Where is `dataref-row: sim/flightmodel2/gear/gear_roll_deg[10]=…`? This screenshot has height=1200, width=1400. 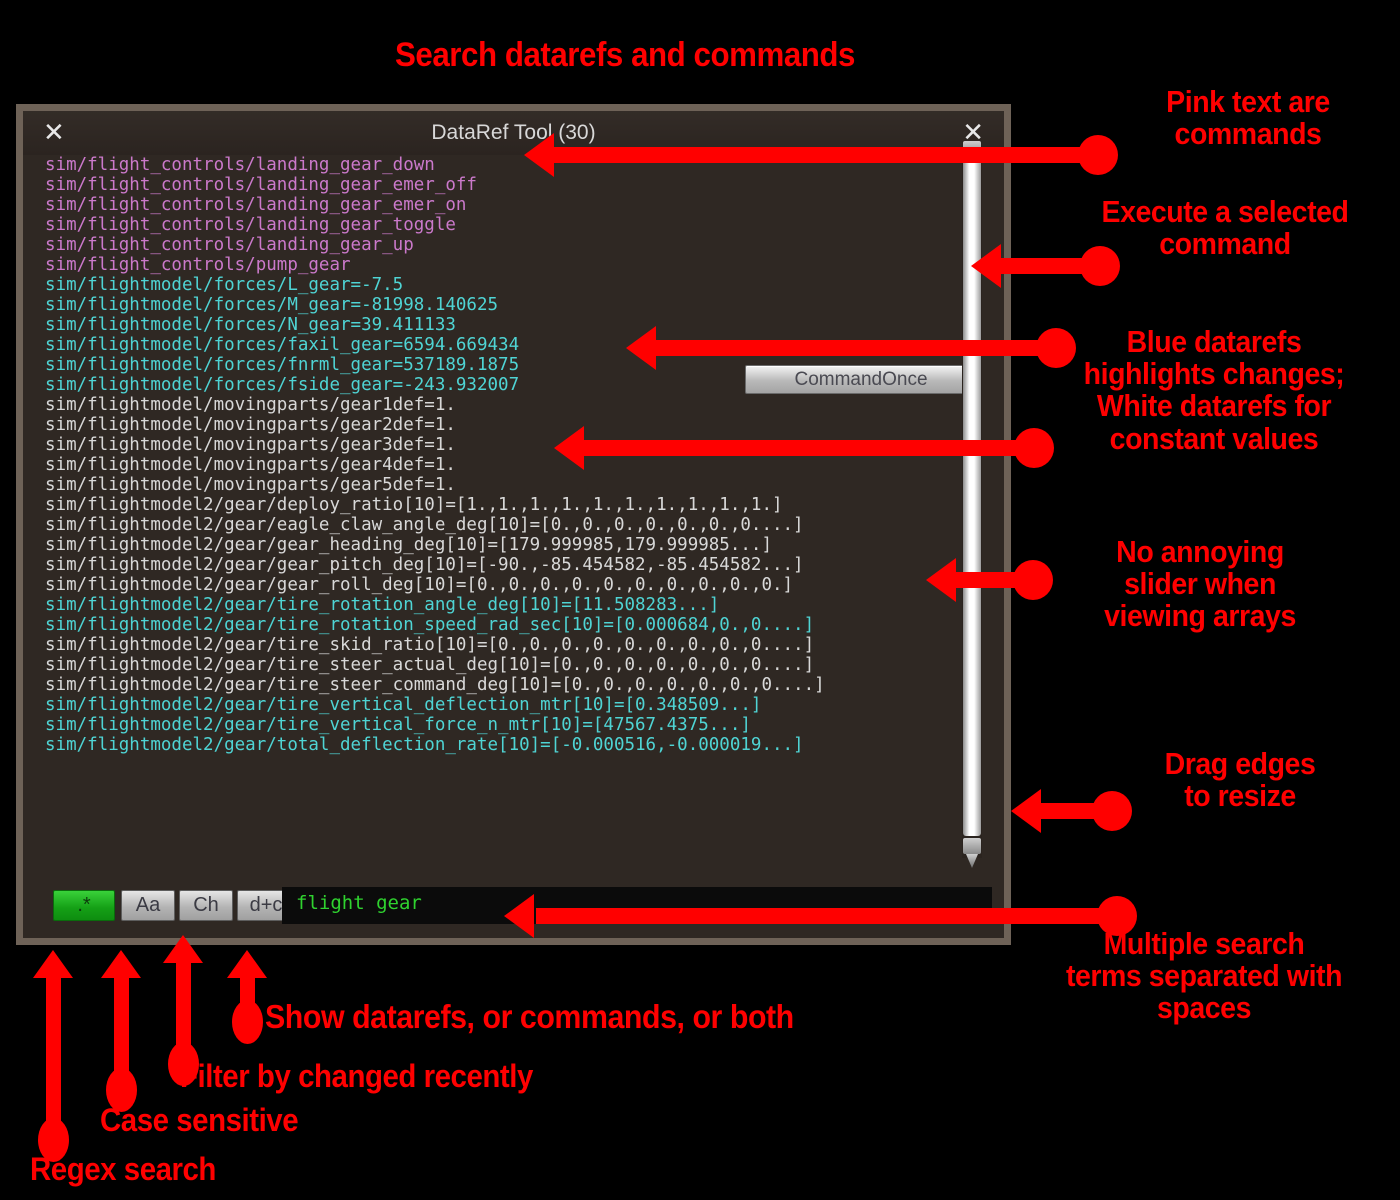 dataref-row: sim/flightmodel2/gear/gear_roll_deg[10]=… is located at coordinates (524, 585).